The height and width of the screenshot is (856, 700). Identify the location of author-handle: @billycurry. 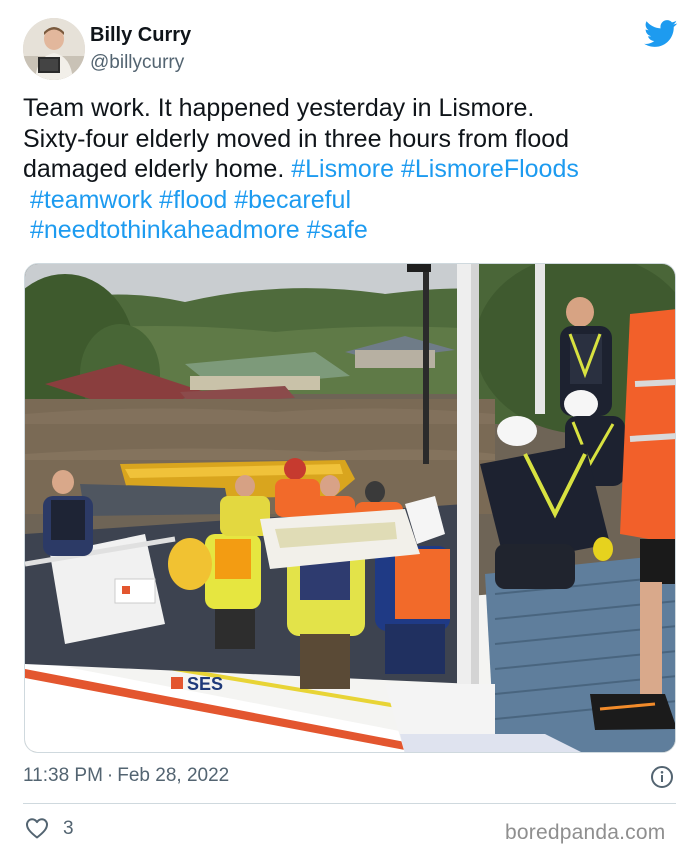
(137, 63).